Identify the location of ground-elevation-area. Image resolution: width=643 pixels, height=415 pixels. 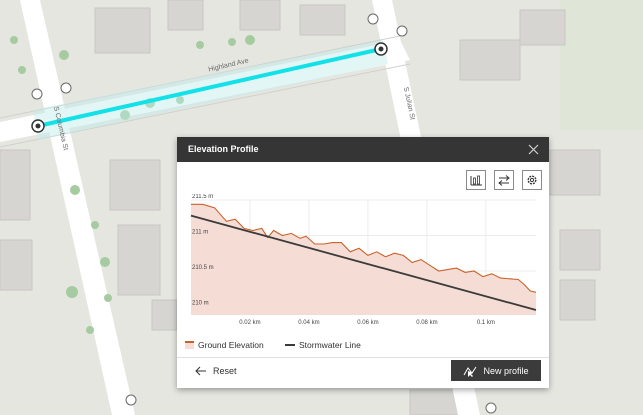
(363, 259).